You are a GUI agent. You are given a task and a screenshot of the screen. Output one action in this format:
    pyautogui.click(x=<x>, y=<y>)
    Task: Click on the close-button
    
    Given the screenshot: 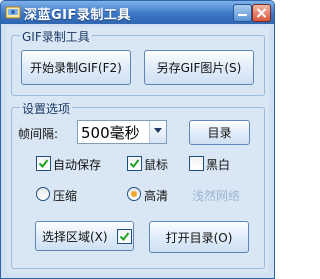 What is the action you would take?
    pyautogui.click(x=261, y=13)
    